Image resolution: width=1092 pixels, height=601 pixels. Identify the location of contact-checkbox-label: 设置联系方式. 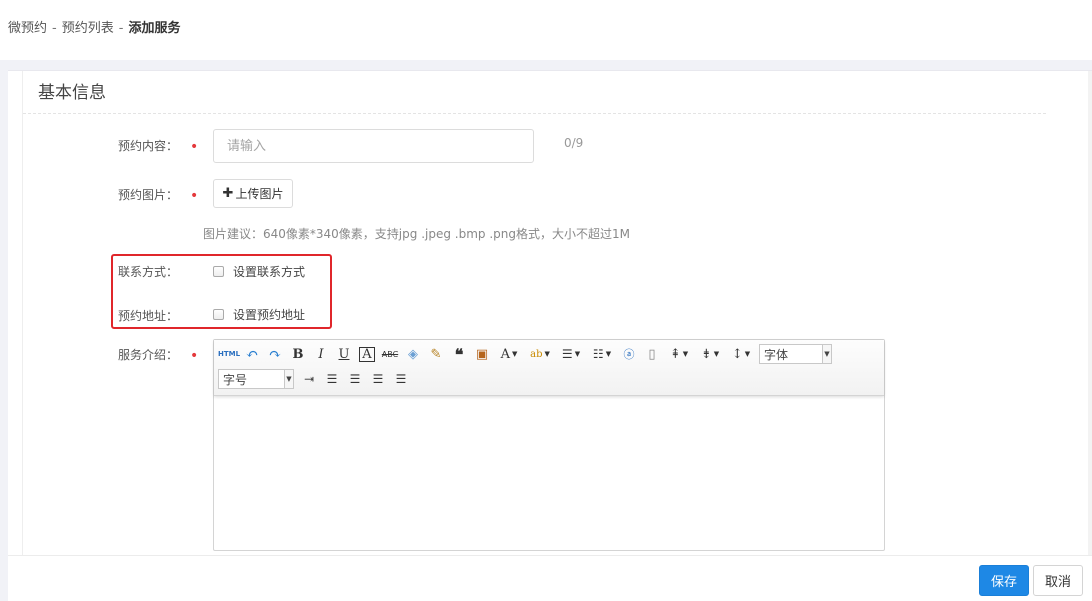
(269, 271).